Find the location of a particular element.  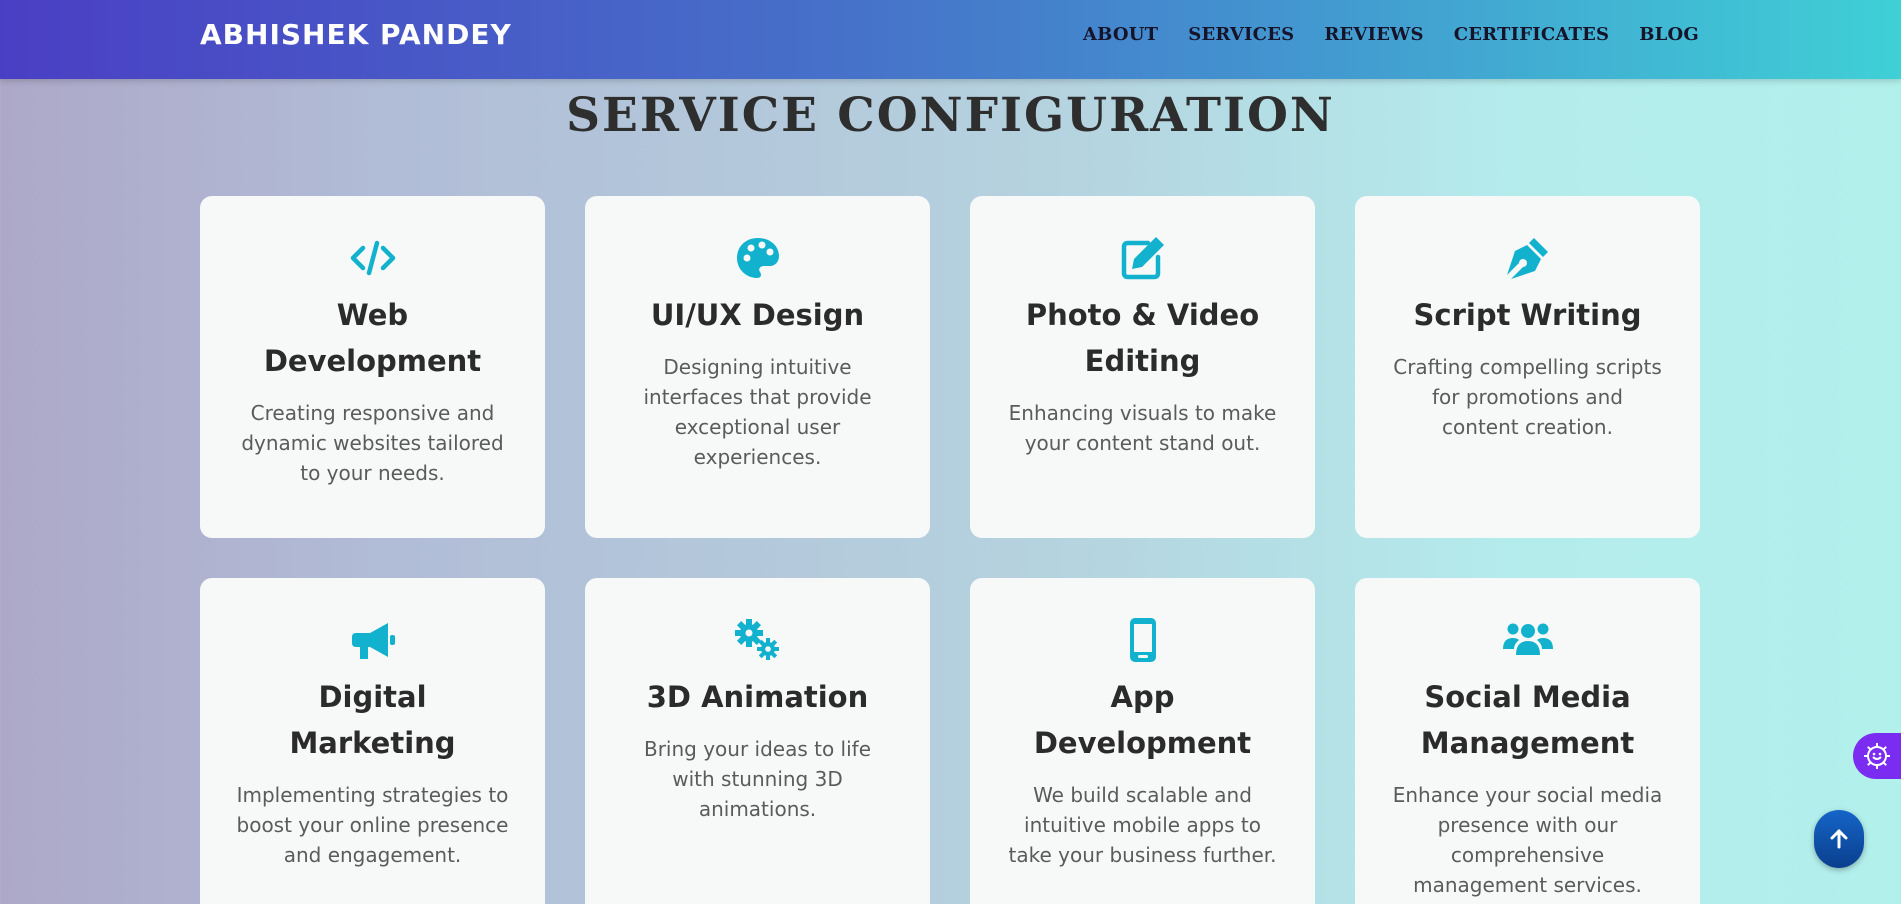

scroll-to-top-button is located at coordinates (1839, 839).